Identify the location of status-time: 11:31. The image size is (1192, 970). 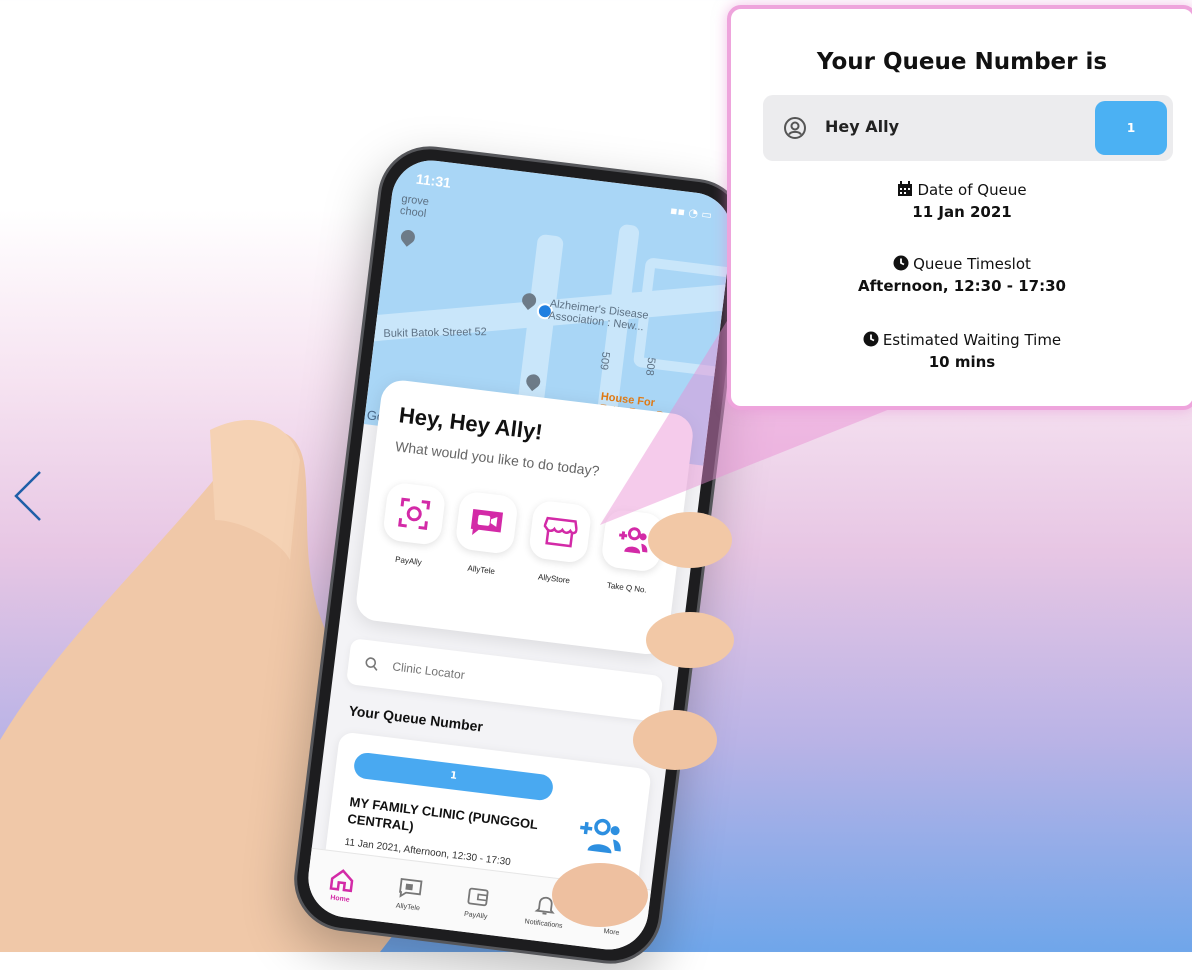
(433, 180).